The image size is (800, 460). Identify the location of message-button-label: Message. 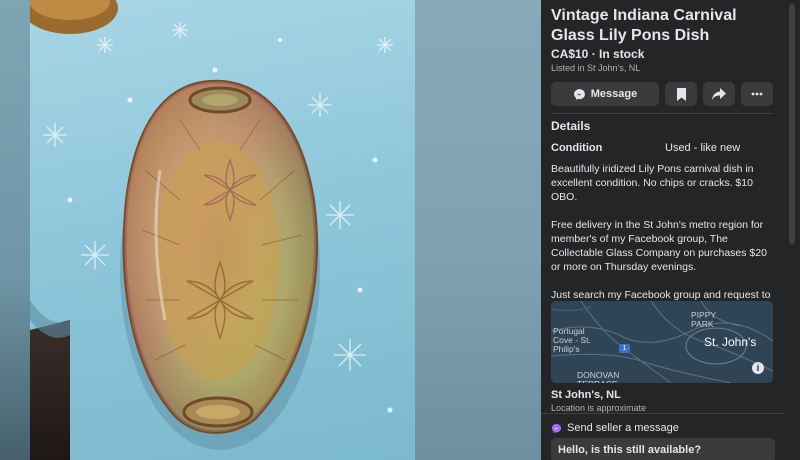
(614, 94).